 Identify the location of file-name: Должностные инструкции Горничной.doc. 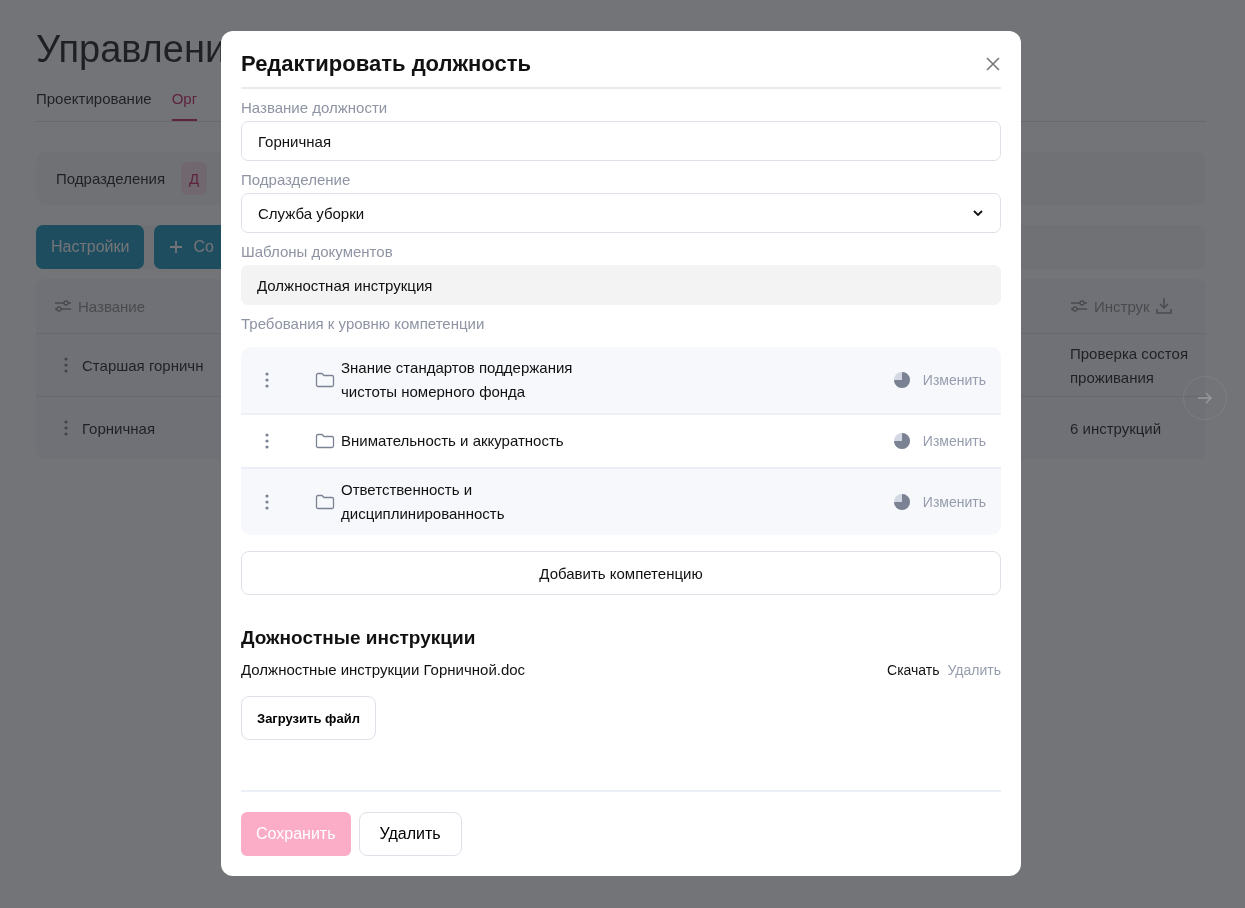
(384, 669).